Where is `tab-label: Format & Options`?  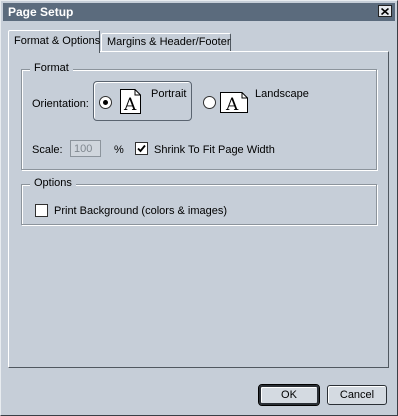
tab-label: Format & Options is located at coordinates (57, 41).